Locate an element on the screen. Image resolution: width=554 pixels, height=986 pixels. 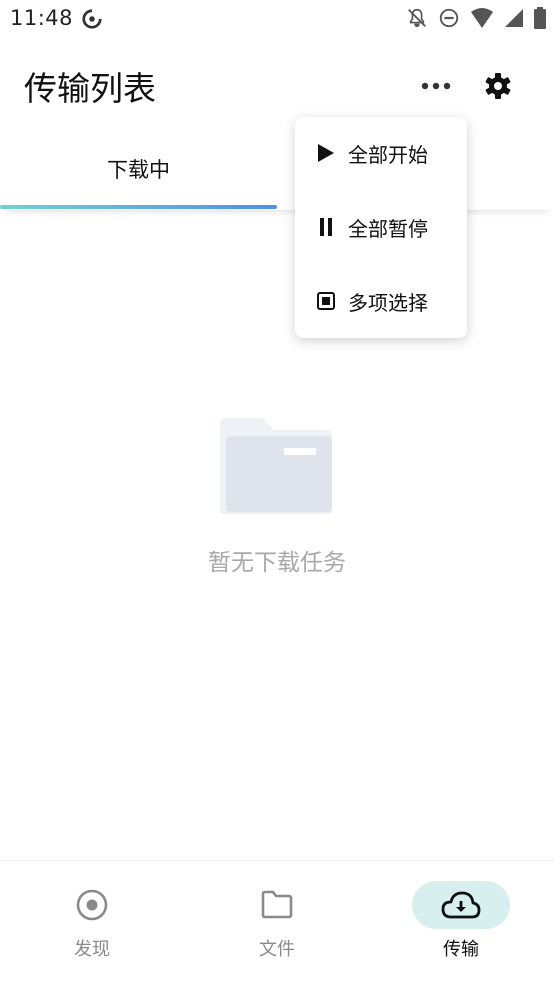
bottom-navigation: 发现 文件 传输 is located at coordinates (277, 923).